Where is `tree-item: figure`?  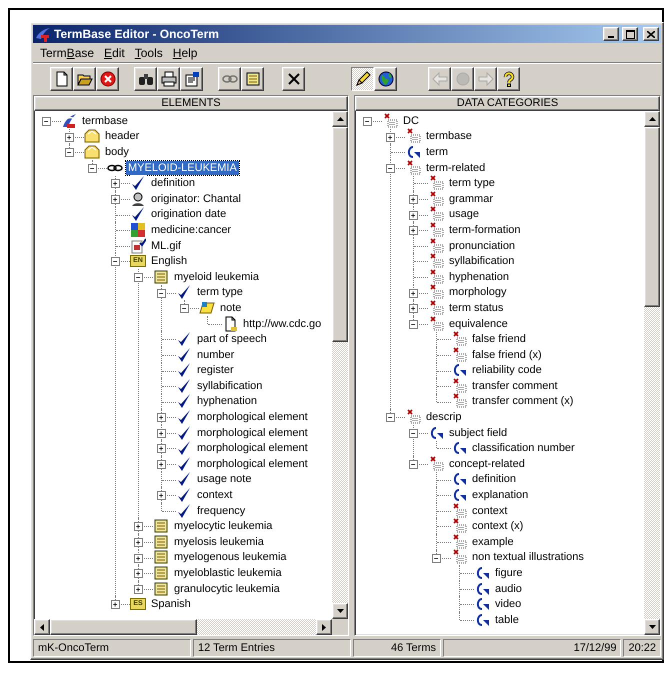
tree-item: figure is located at coordinates (509, 573).